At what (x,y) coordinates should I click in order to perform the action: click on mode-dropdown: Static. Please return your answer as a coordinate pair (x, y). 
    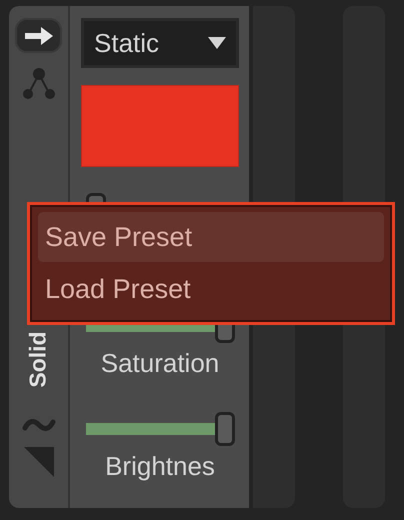
    Looking at the image, I should click on (160, 43).